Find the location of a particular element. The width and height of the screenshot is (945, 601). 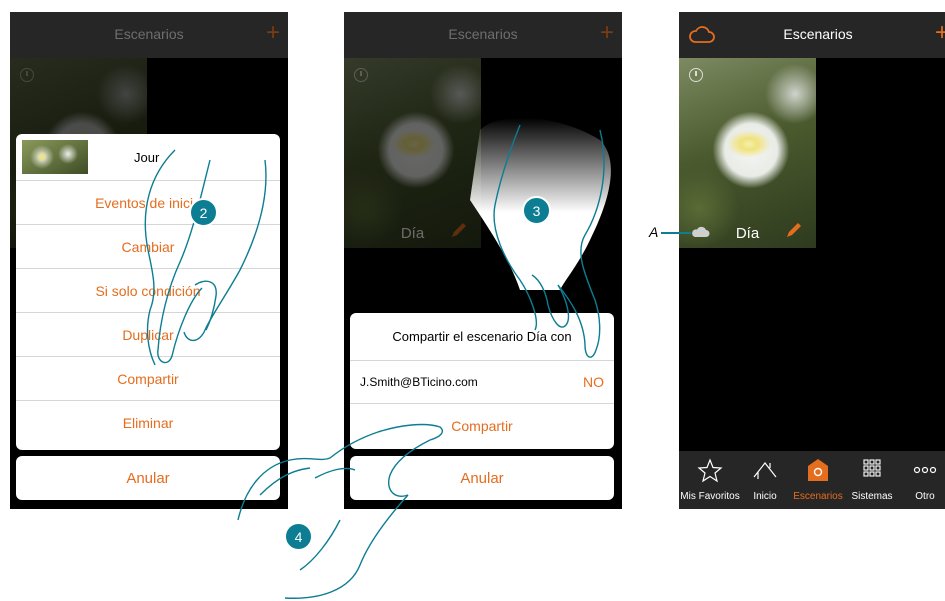

step-2-badge: 2 is located at coordinates (203, 212).